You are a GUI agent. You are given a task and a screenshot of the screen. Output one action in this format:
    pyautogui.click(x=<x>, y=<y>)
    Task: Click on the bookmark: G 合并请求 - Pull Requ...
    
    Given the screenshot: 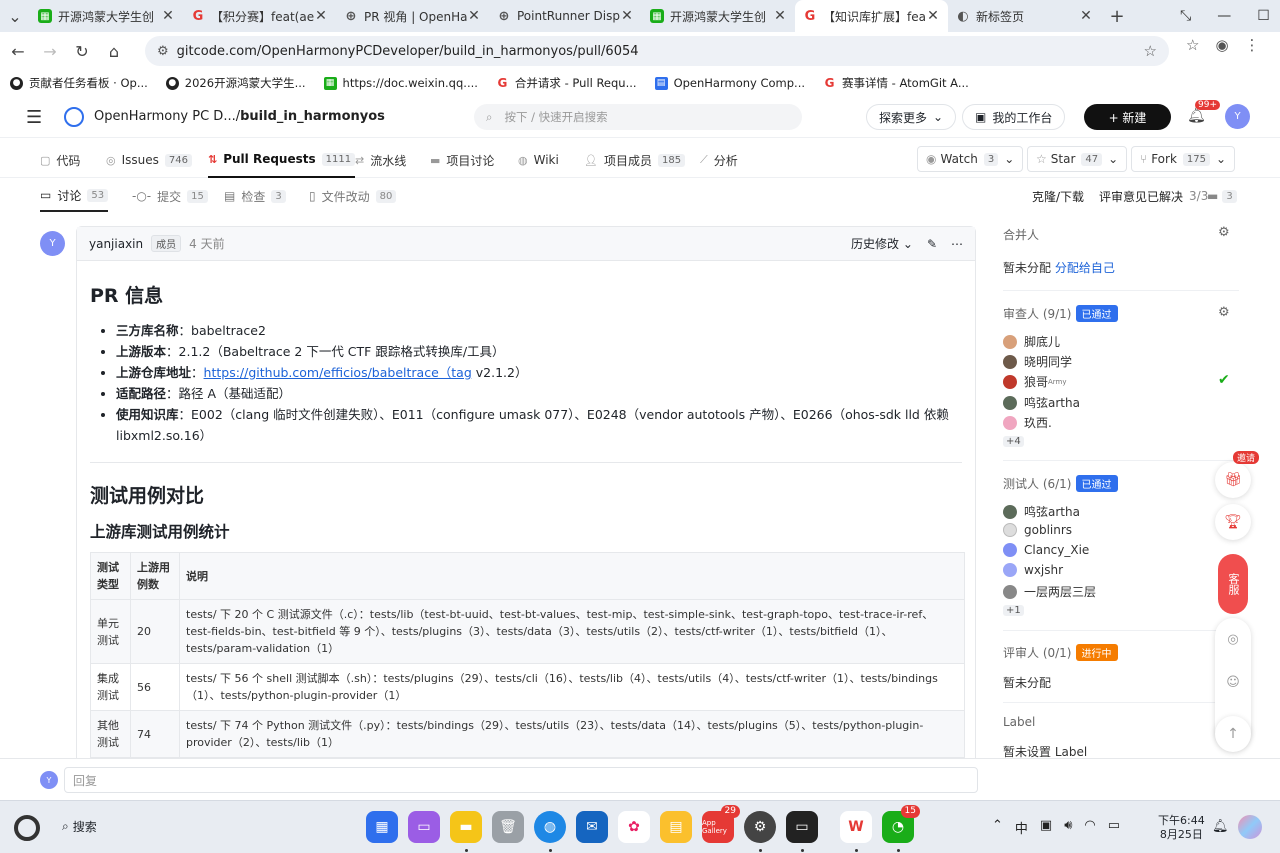 What is the action you would take?
    pyautogui.click(x=566, y=83)
    